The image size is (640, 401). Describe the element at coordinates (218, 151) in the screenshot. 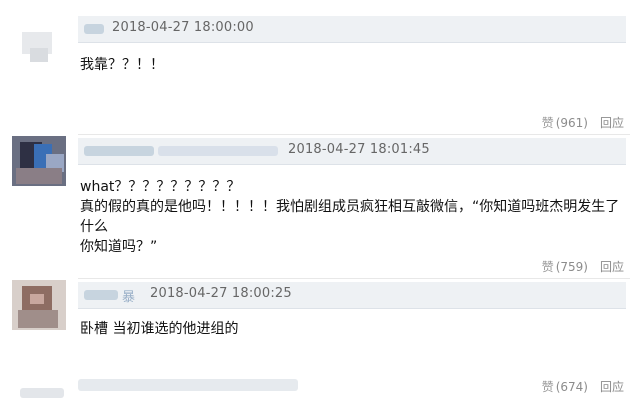

I see `username-suffix` at that location.